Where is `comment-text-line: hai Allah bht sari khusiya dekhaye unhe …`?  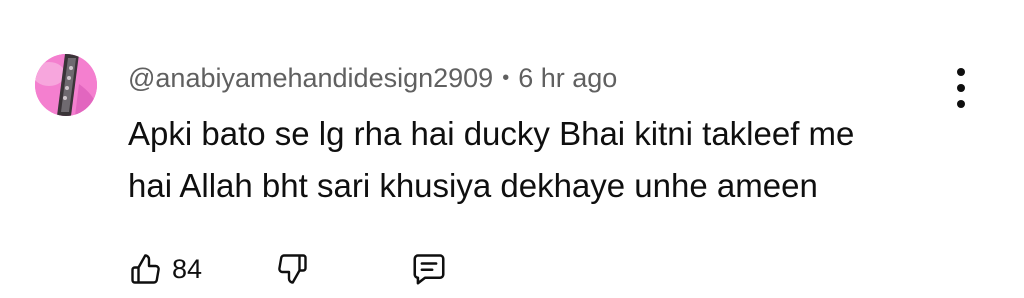
comment-text-line: hai Allah bht sari khusiya dekhaye unhe … is located at coordinates (473, 185).